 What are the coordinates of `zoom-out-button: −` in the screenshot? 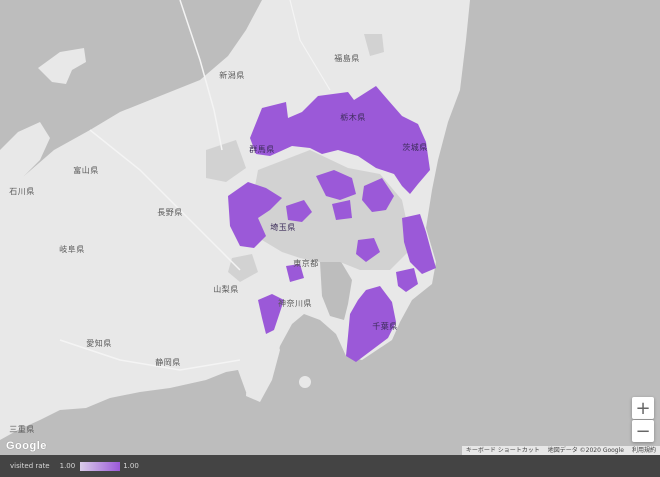 It's located at (643, 431).